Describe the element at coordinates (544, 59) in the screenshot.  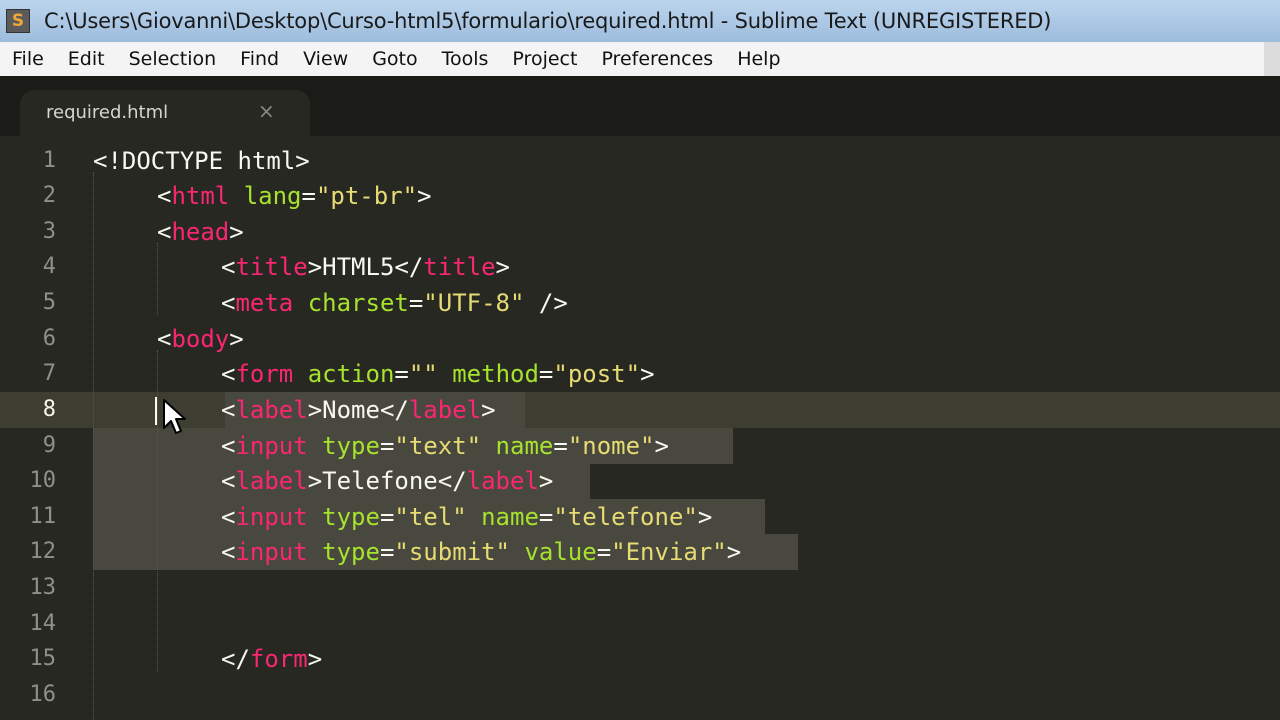
I see `menu-project: Project` at that location.